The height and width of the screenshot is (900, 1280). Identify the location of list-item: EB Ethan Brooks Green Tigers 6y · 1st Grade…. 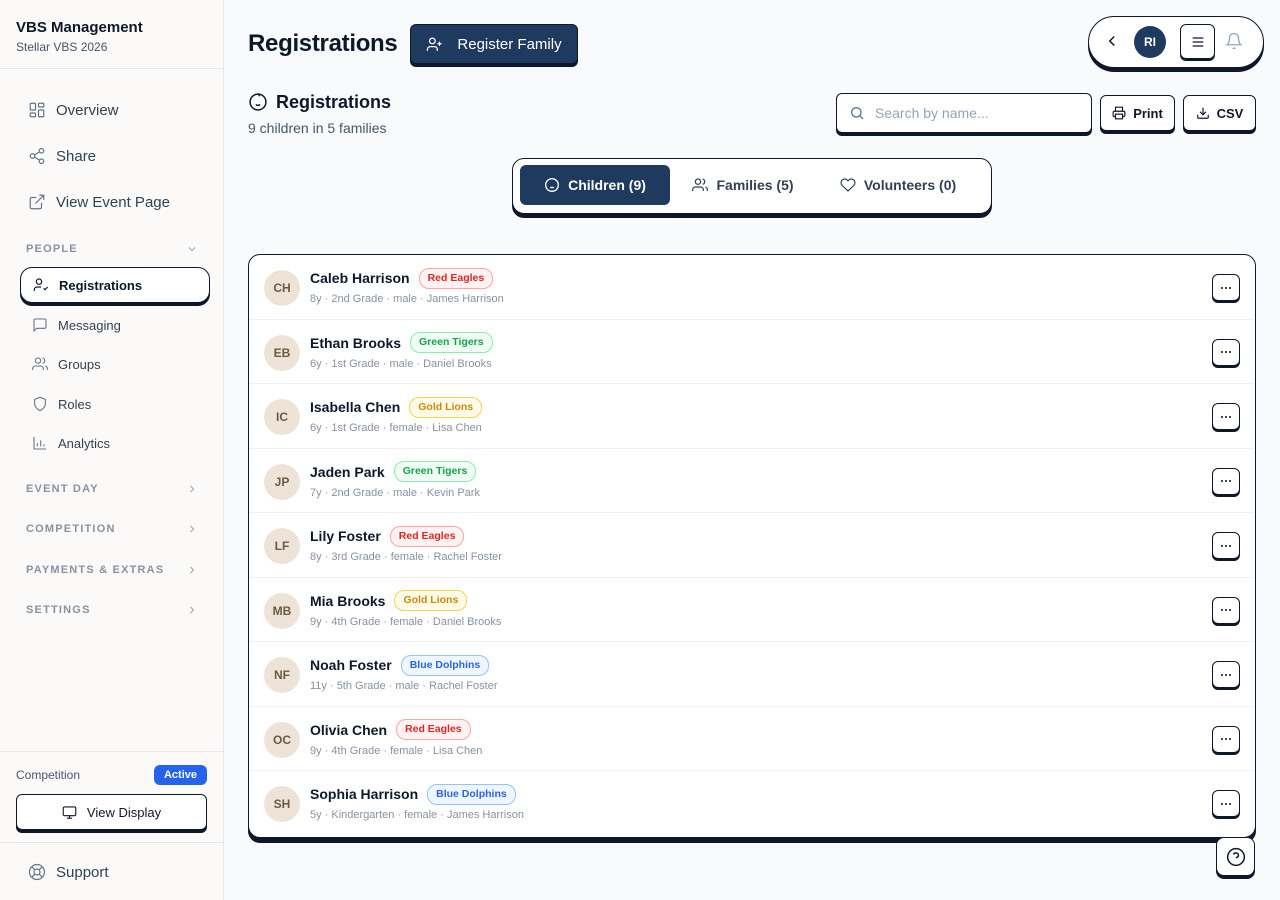
(751, 352).